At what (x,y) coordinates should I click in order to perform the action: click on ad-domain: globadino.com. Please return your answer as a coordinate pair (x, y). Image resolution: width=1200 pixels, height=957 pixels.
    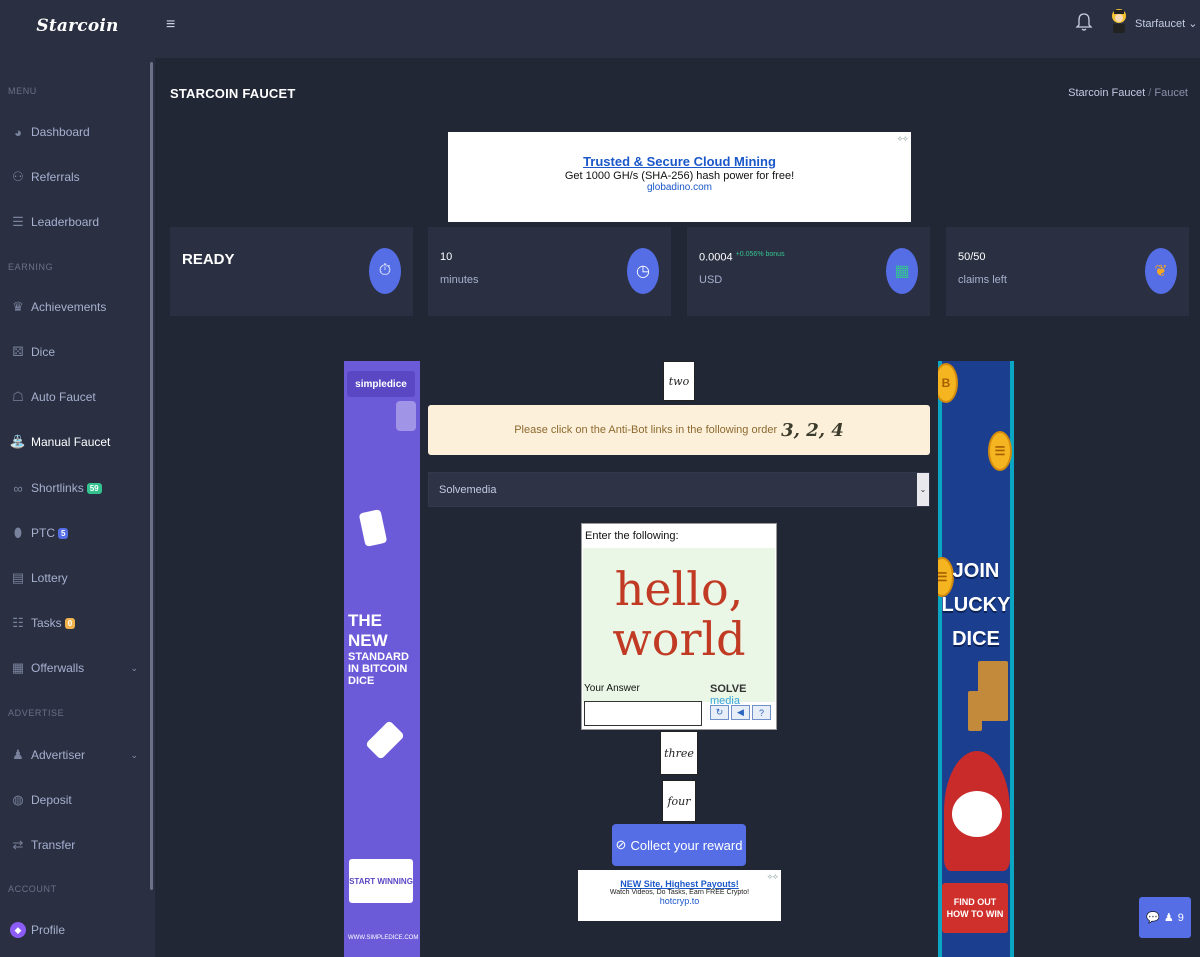
    Looking at the image, I should click on (679, 187).